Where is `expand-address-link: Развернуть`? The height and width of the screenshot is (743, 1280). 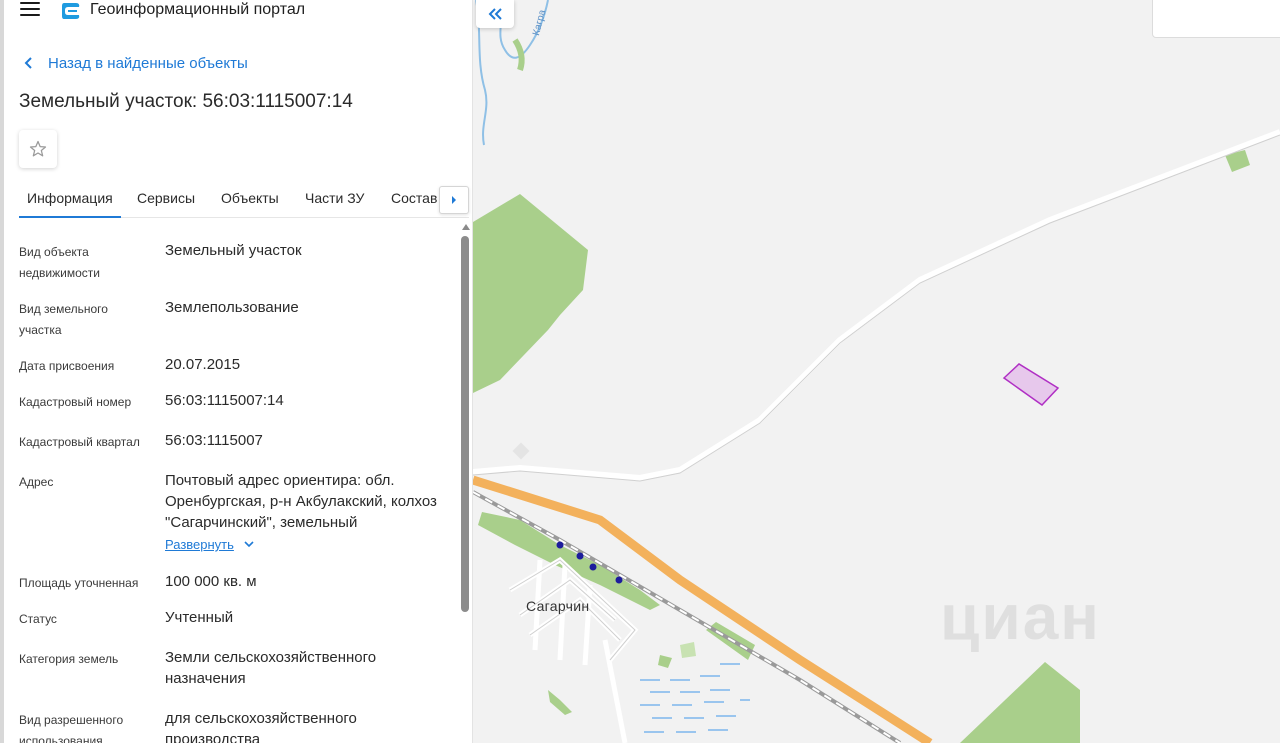
expand-address-link: Развернуть is located at coordinates (209, 544).